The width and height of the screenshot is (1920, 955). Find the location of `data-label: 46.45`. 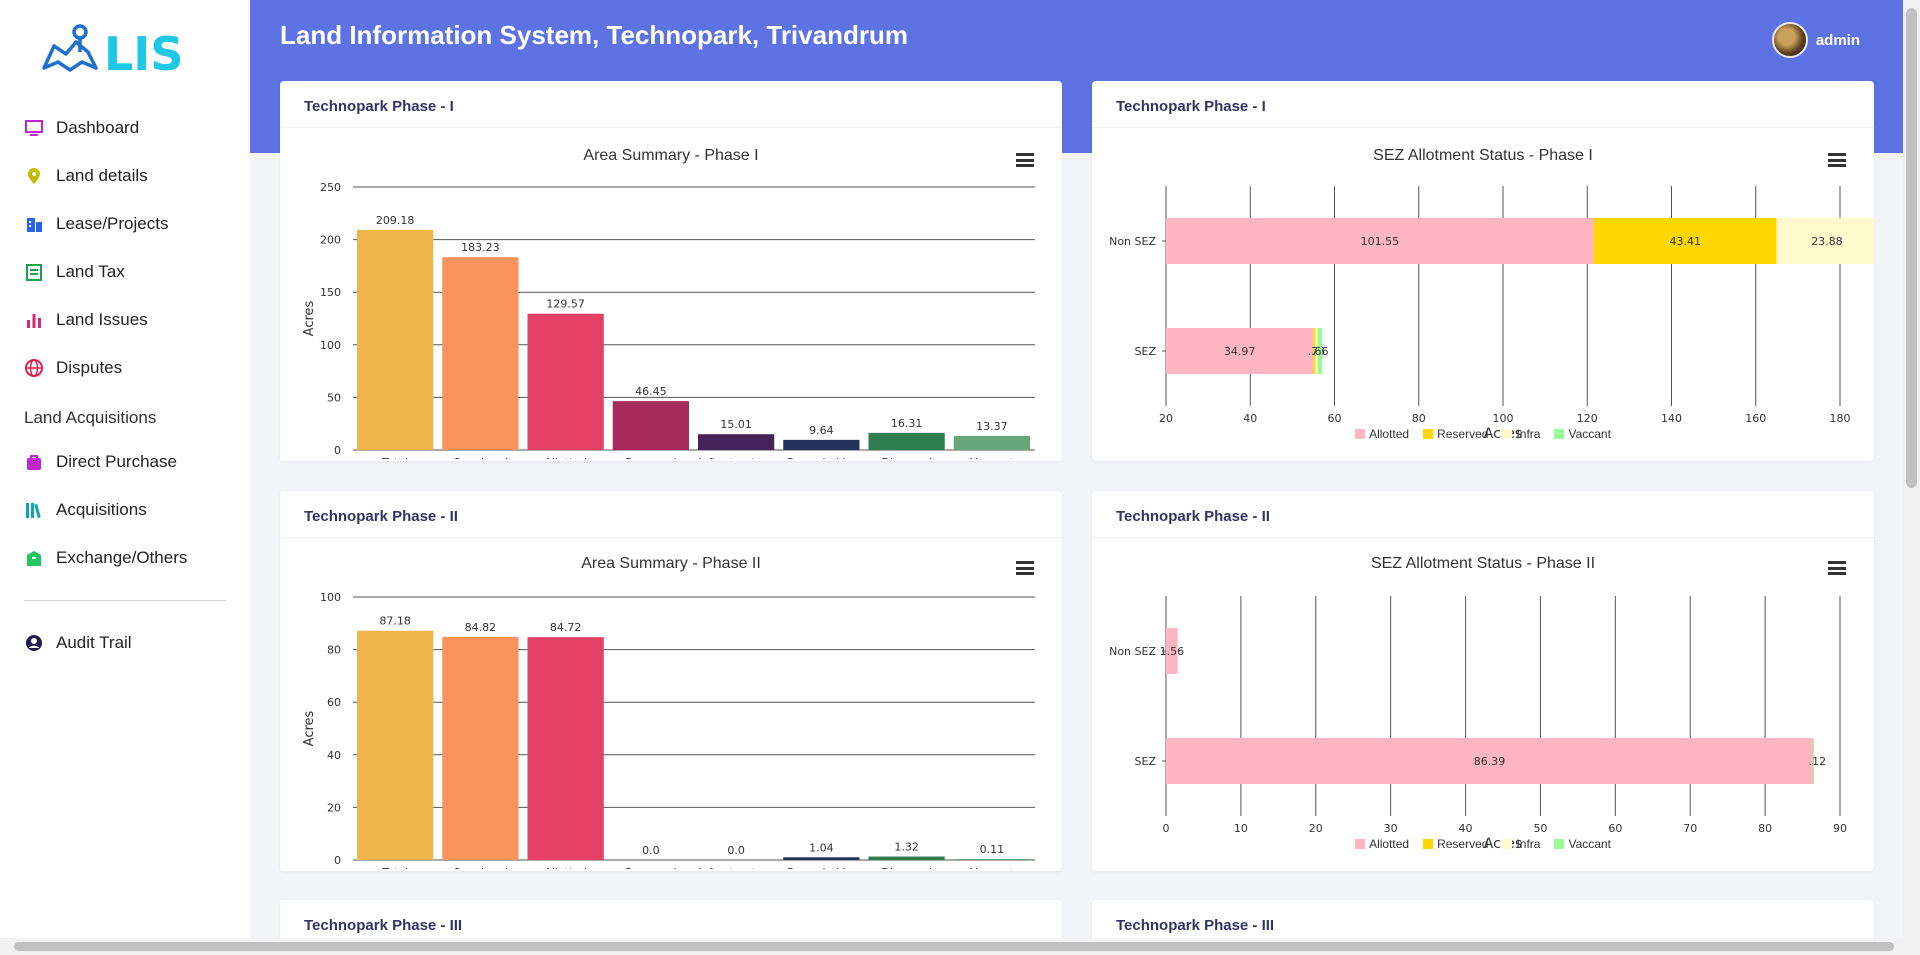

data-label: 46.45 is located at coordinates (651, 391).